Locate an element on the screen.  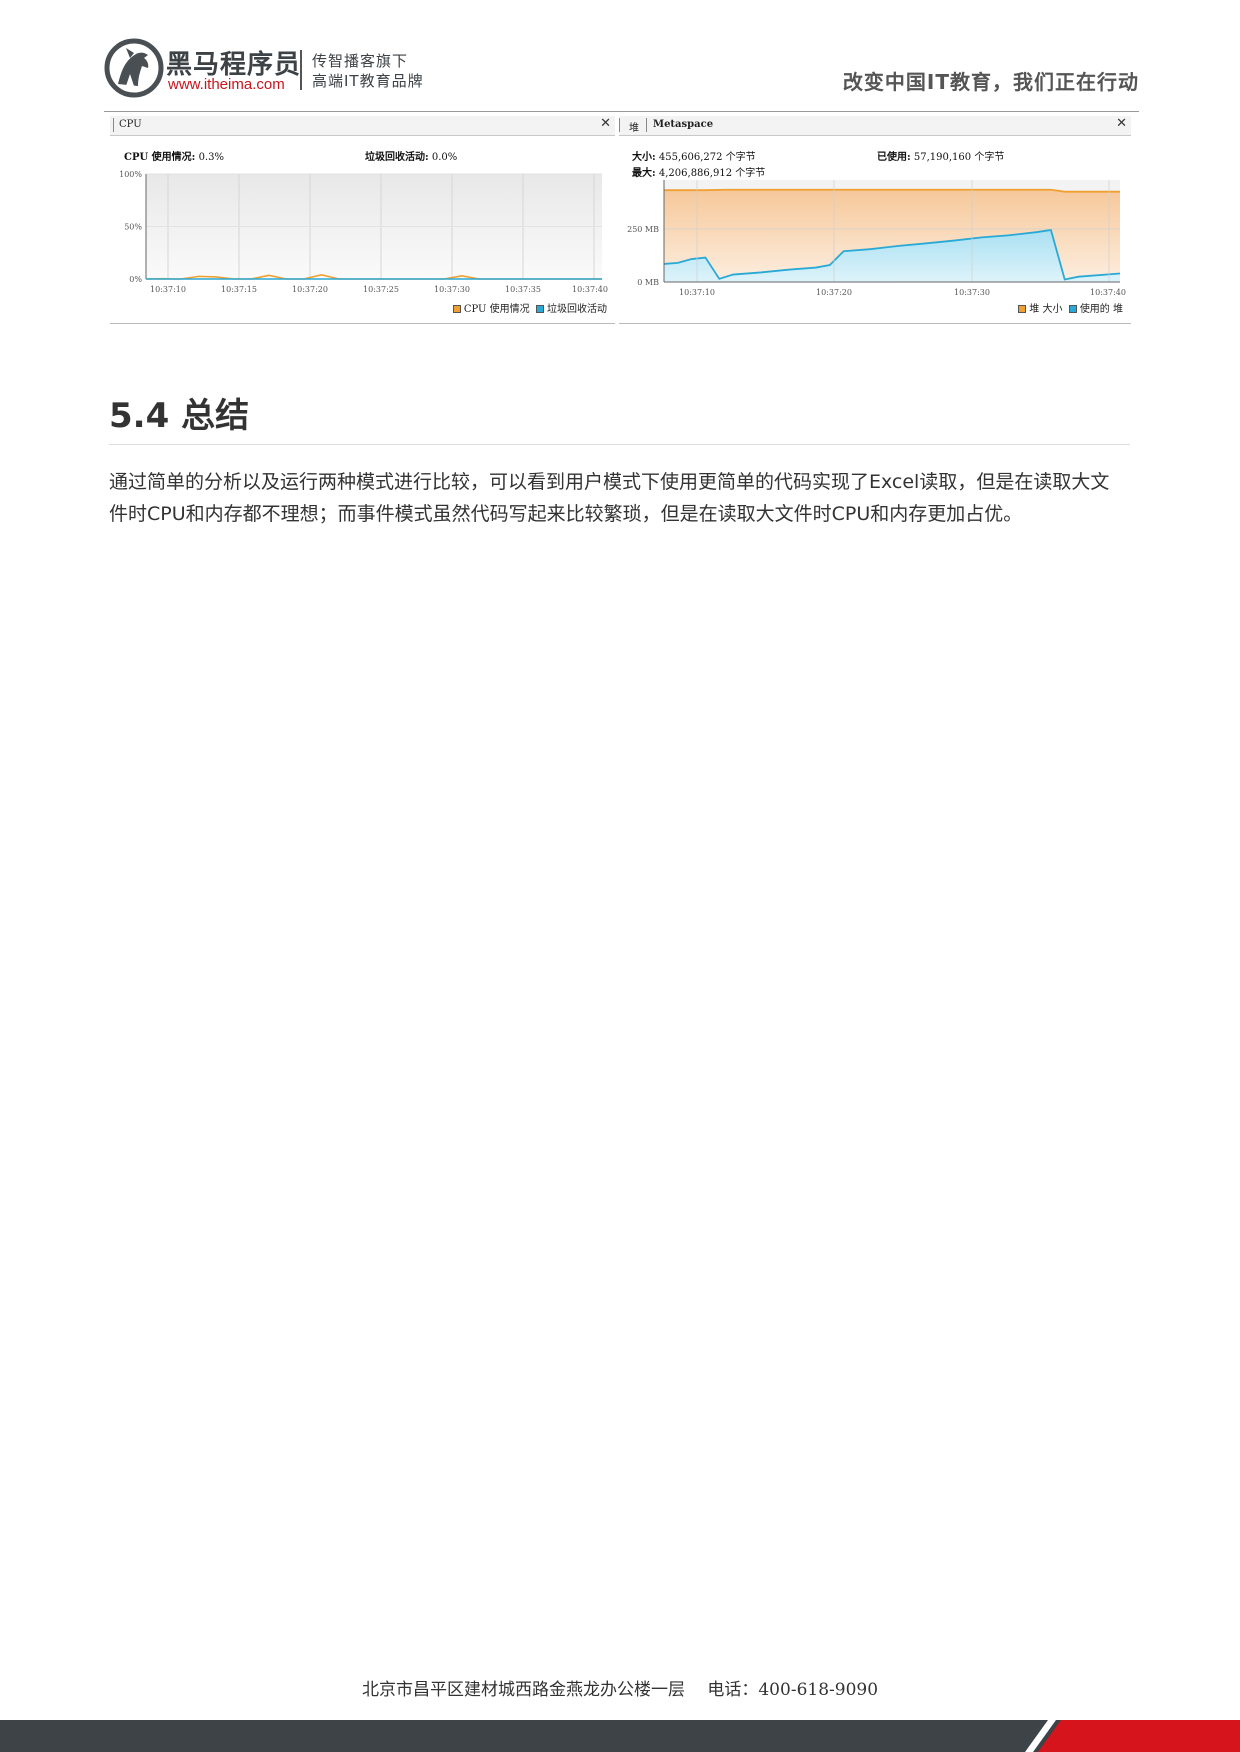
cpu-y-tick-label: 0% is located at coordinates (135, 279).